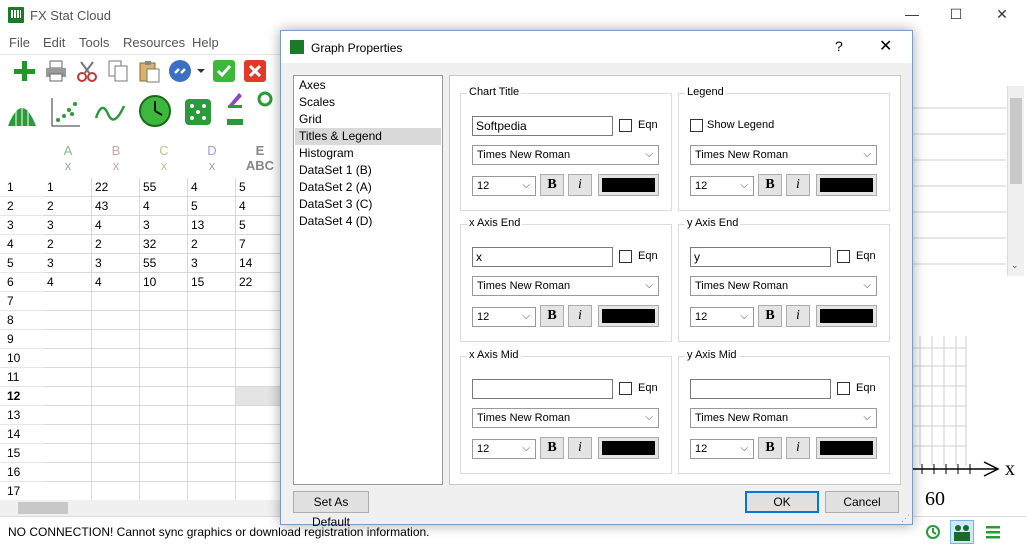 The image size is (1026, 546). I want to click on nav-dataset-3: DataSet 3 (C), so click(368, 204).